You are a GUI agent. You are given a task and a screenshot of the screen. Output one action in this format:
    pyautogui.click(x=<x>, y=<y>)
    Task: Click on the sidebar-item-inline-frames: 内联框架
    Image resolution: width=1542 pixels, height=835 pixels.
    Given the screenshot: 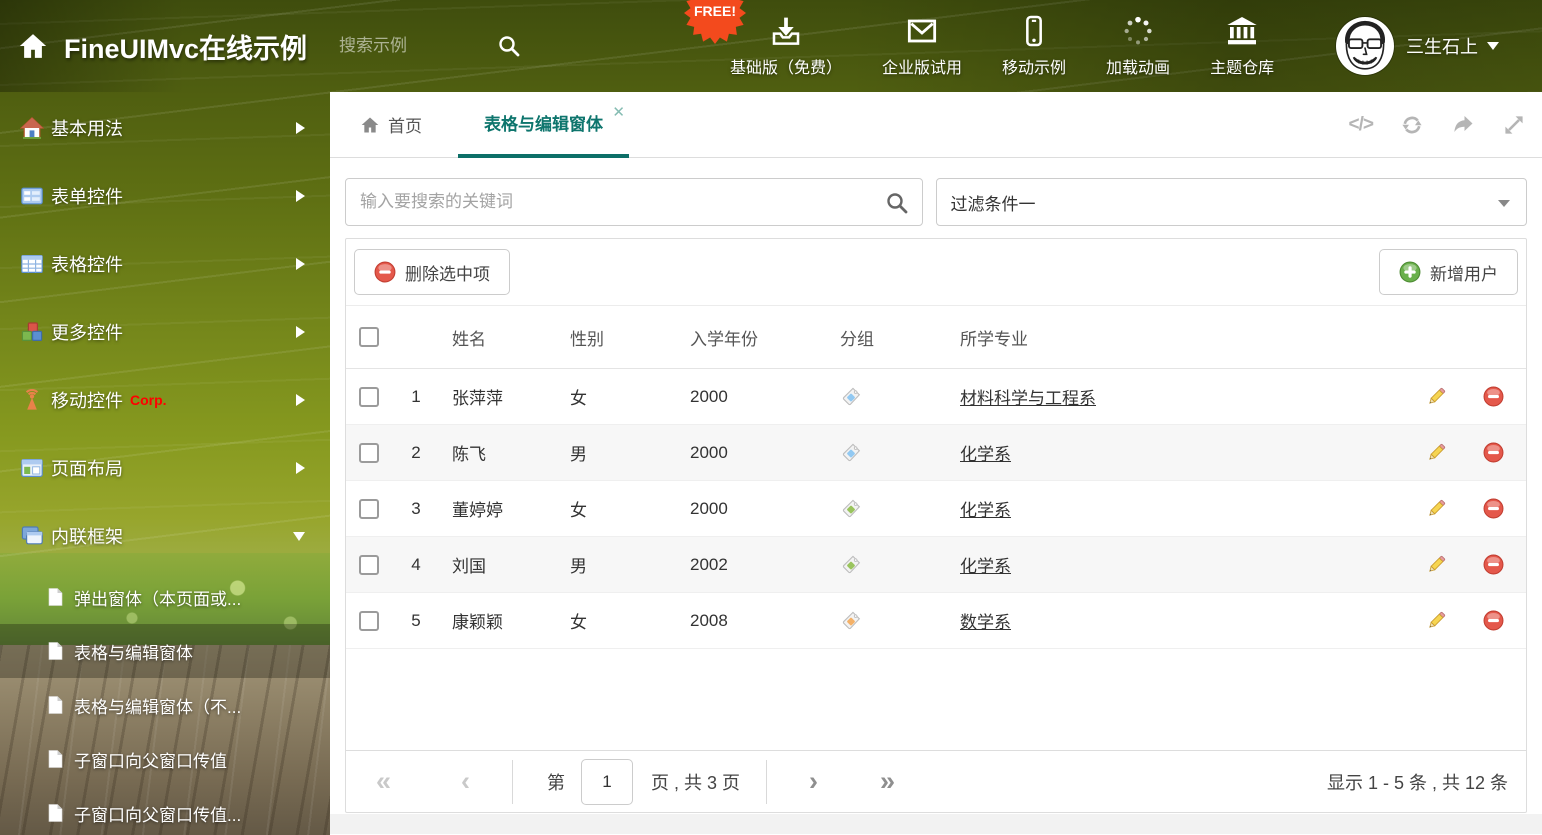 What is the action you would take?
    pyautogui.click(x=165, y=536)
    